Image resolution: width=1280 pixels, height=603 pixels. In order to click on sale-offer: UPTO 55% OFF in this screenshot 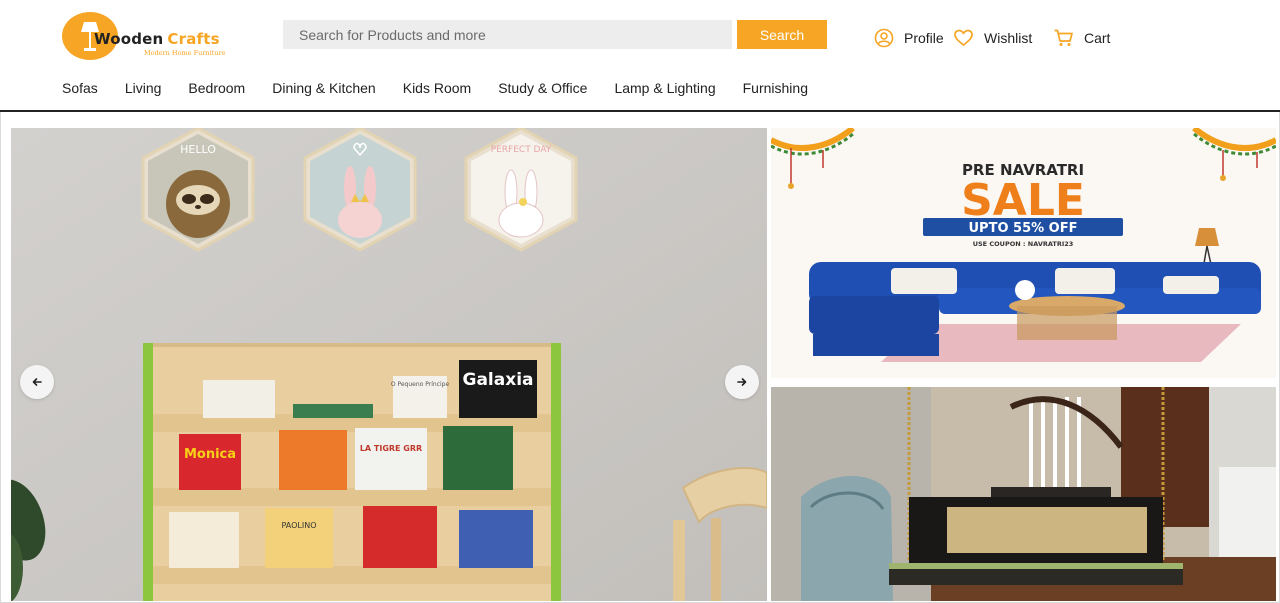, I will do `click(1023, 228)`.